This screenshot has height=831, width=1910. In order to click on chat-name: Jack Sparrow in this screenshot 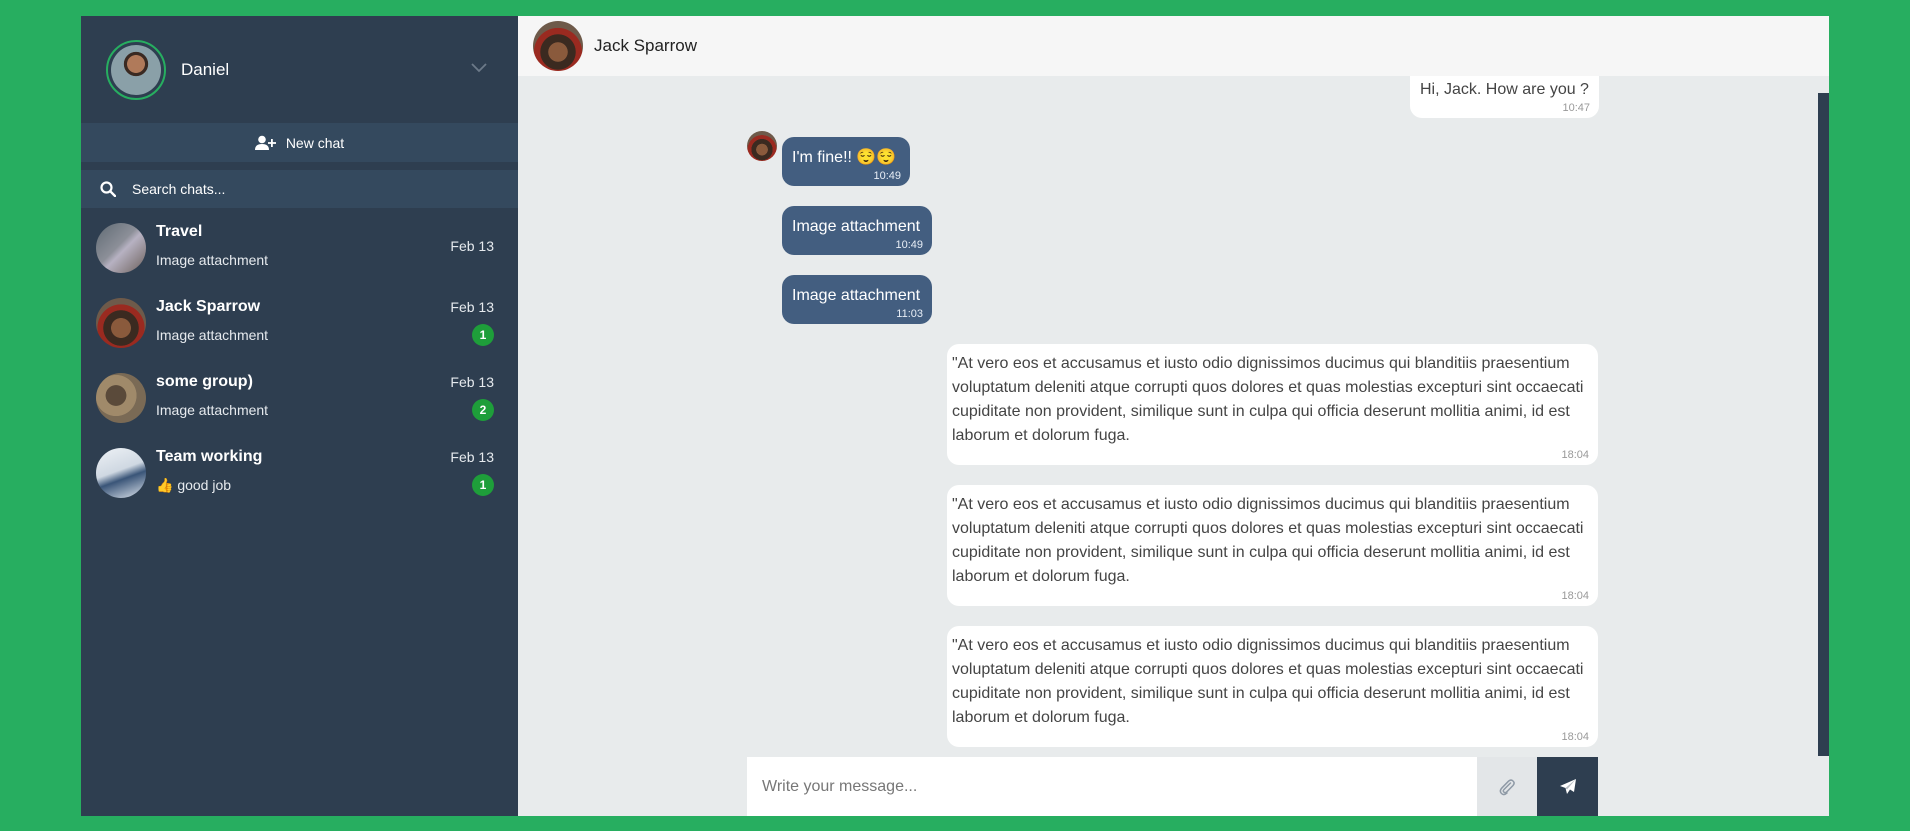, I will do `click(208, 306)`.